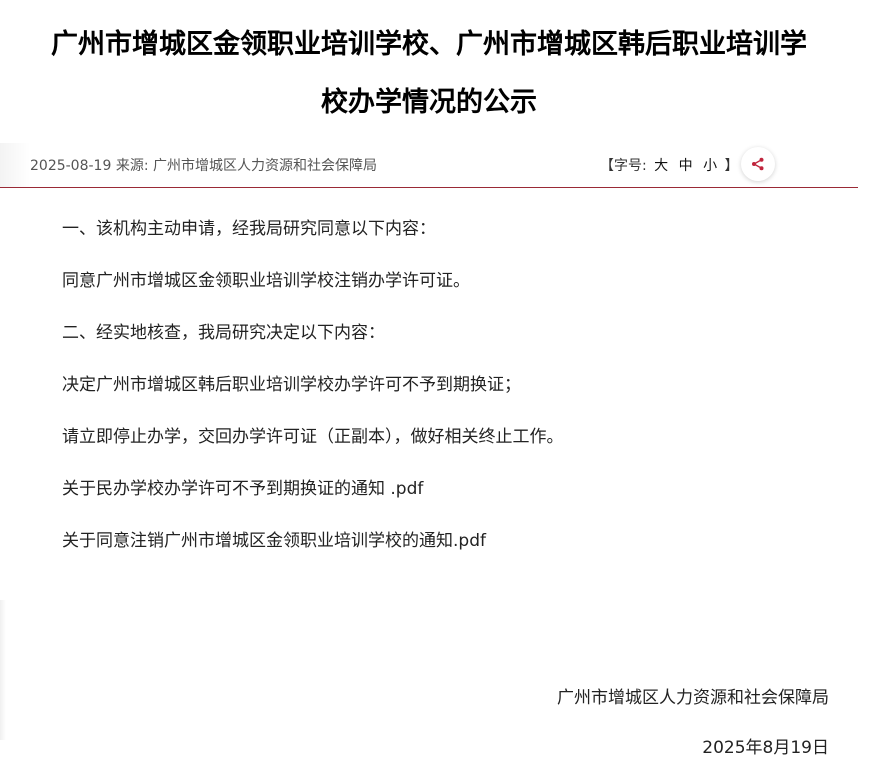 The image size is (872, 765). Describe the element at coordinates (291, 385) in the screenshot. I see `paragraph-4: 决定广州市增城区韩后职业培训学校办学许可不予到期换证；` at that location.